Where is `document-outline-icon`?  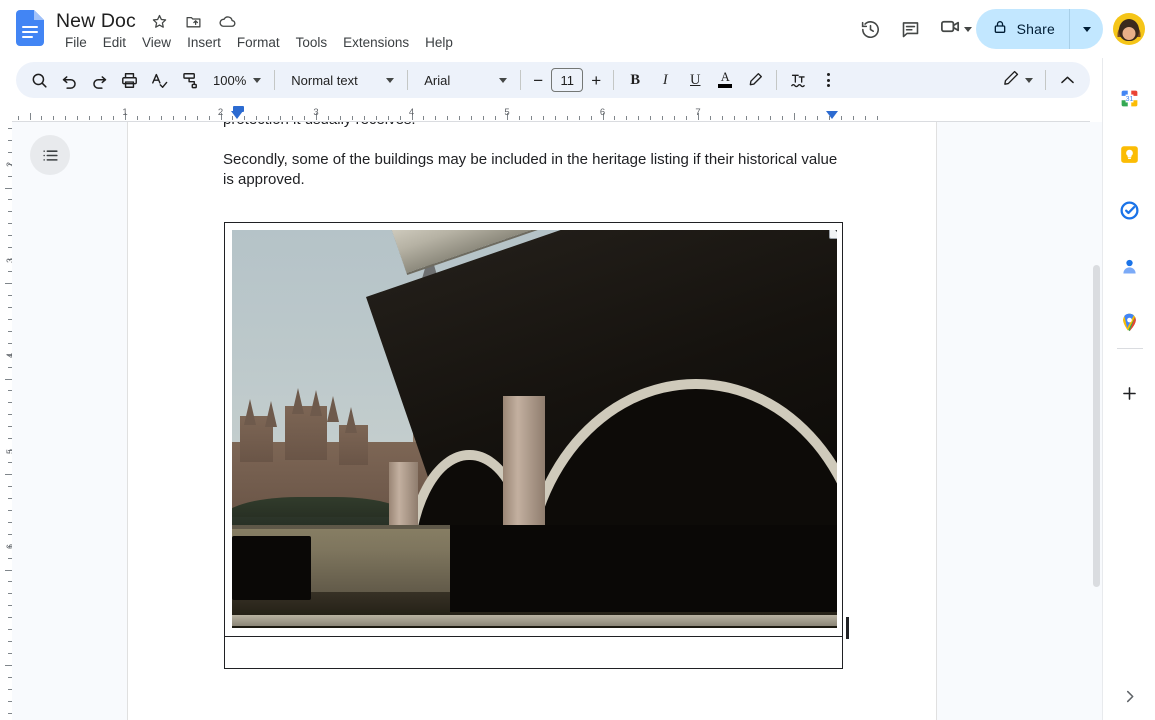 document-outline-icon is located at coordinates (50, 155).